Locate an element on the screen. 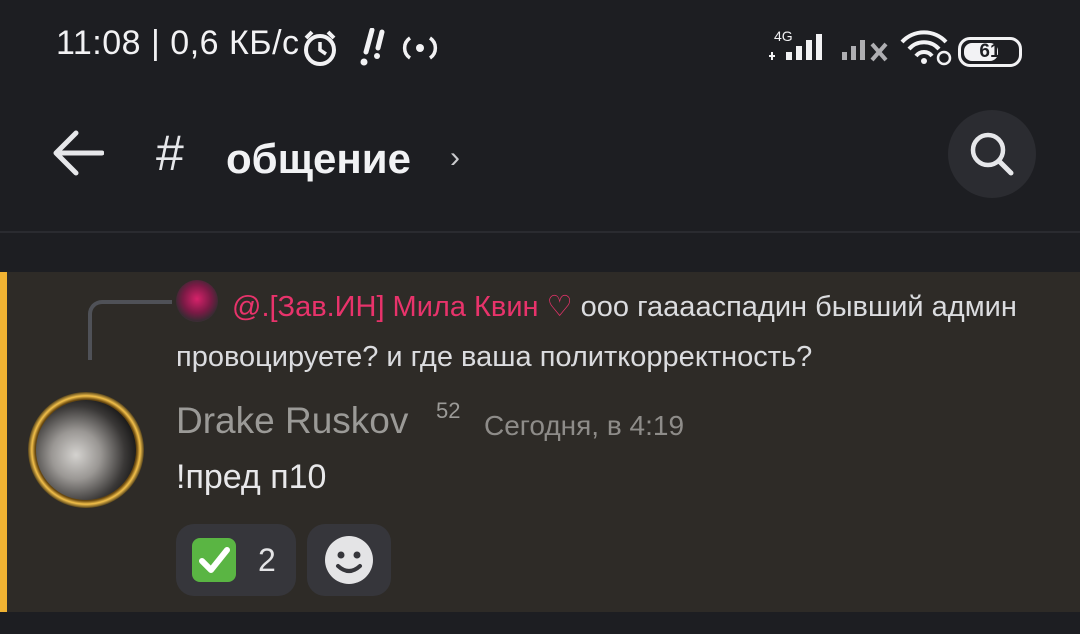 The image size is (1080, 634). status-time-speed: 11:08 | 0,6 КБ/с is located at coordinates (178, 43).